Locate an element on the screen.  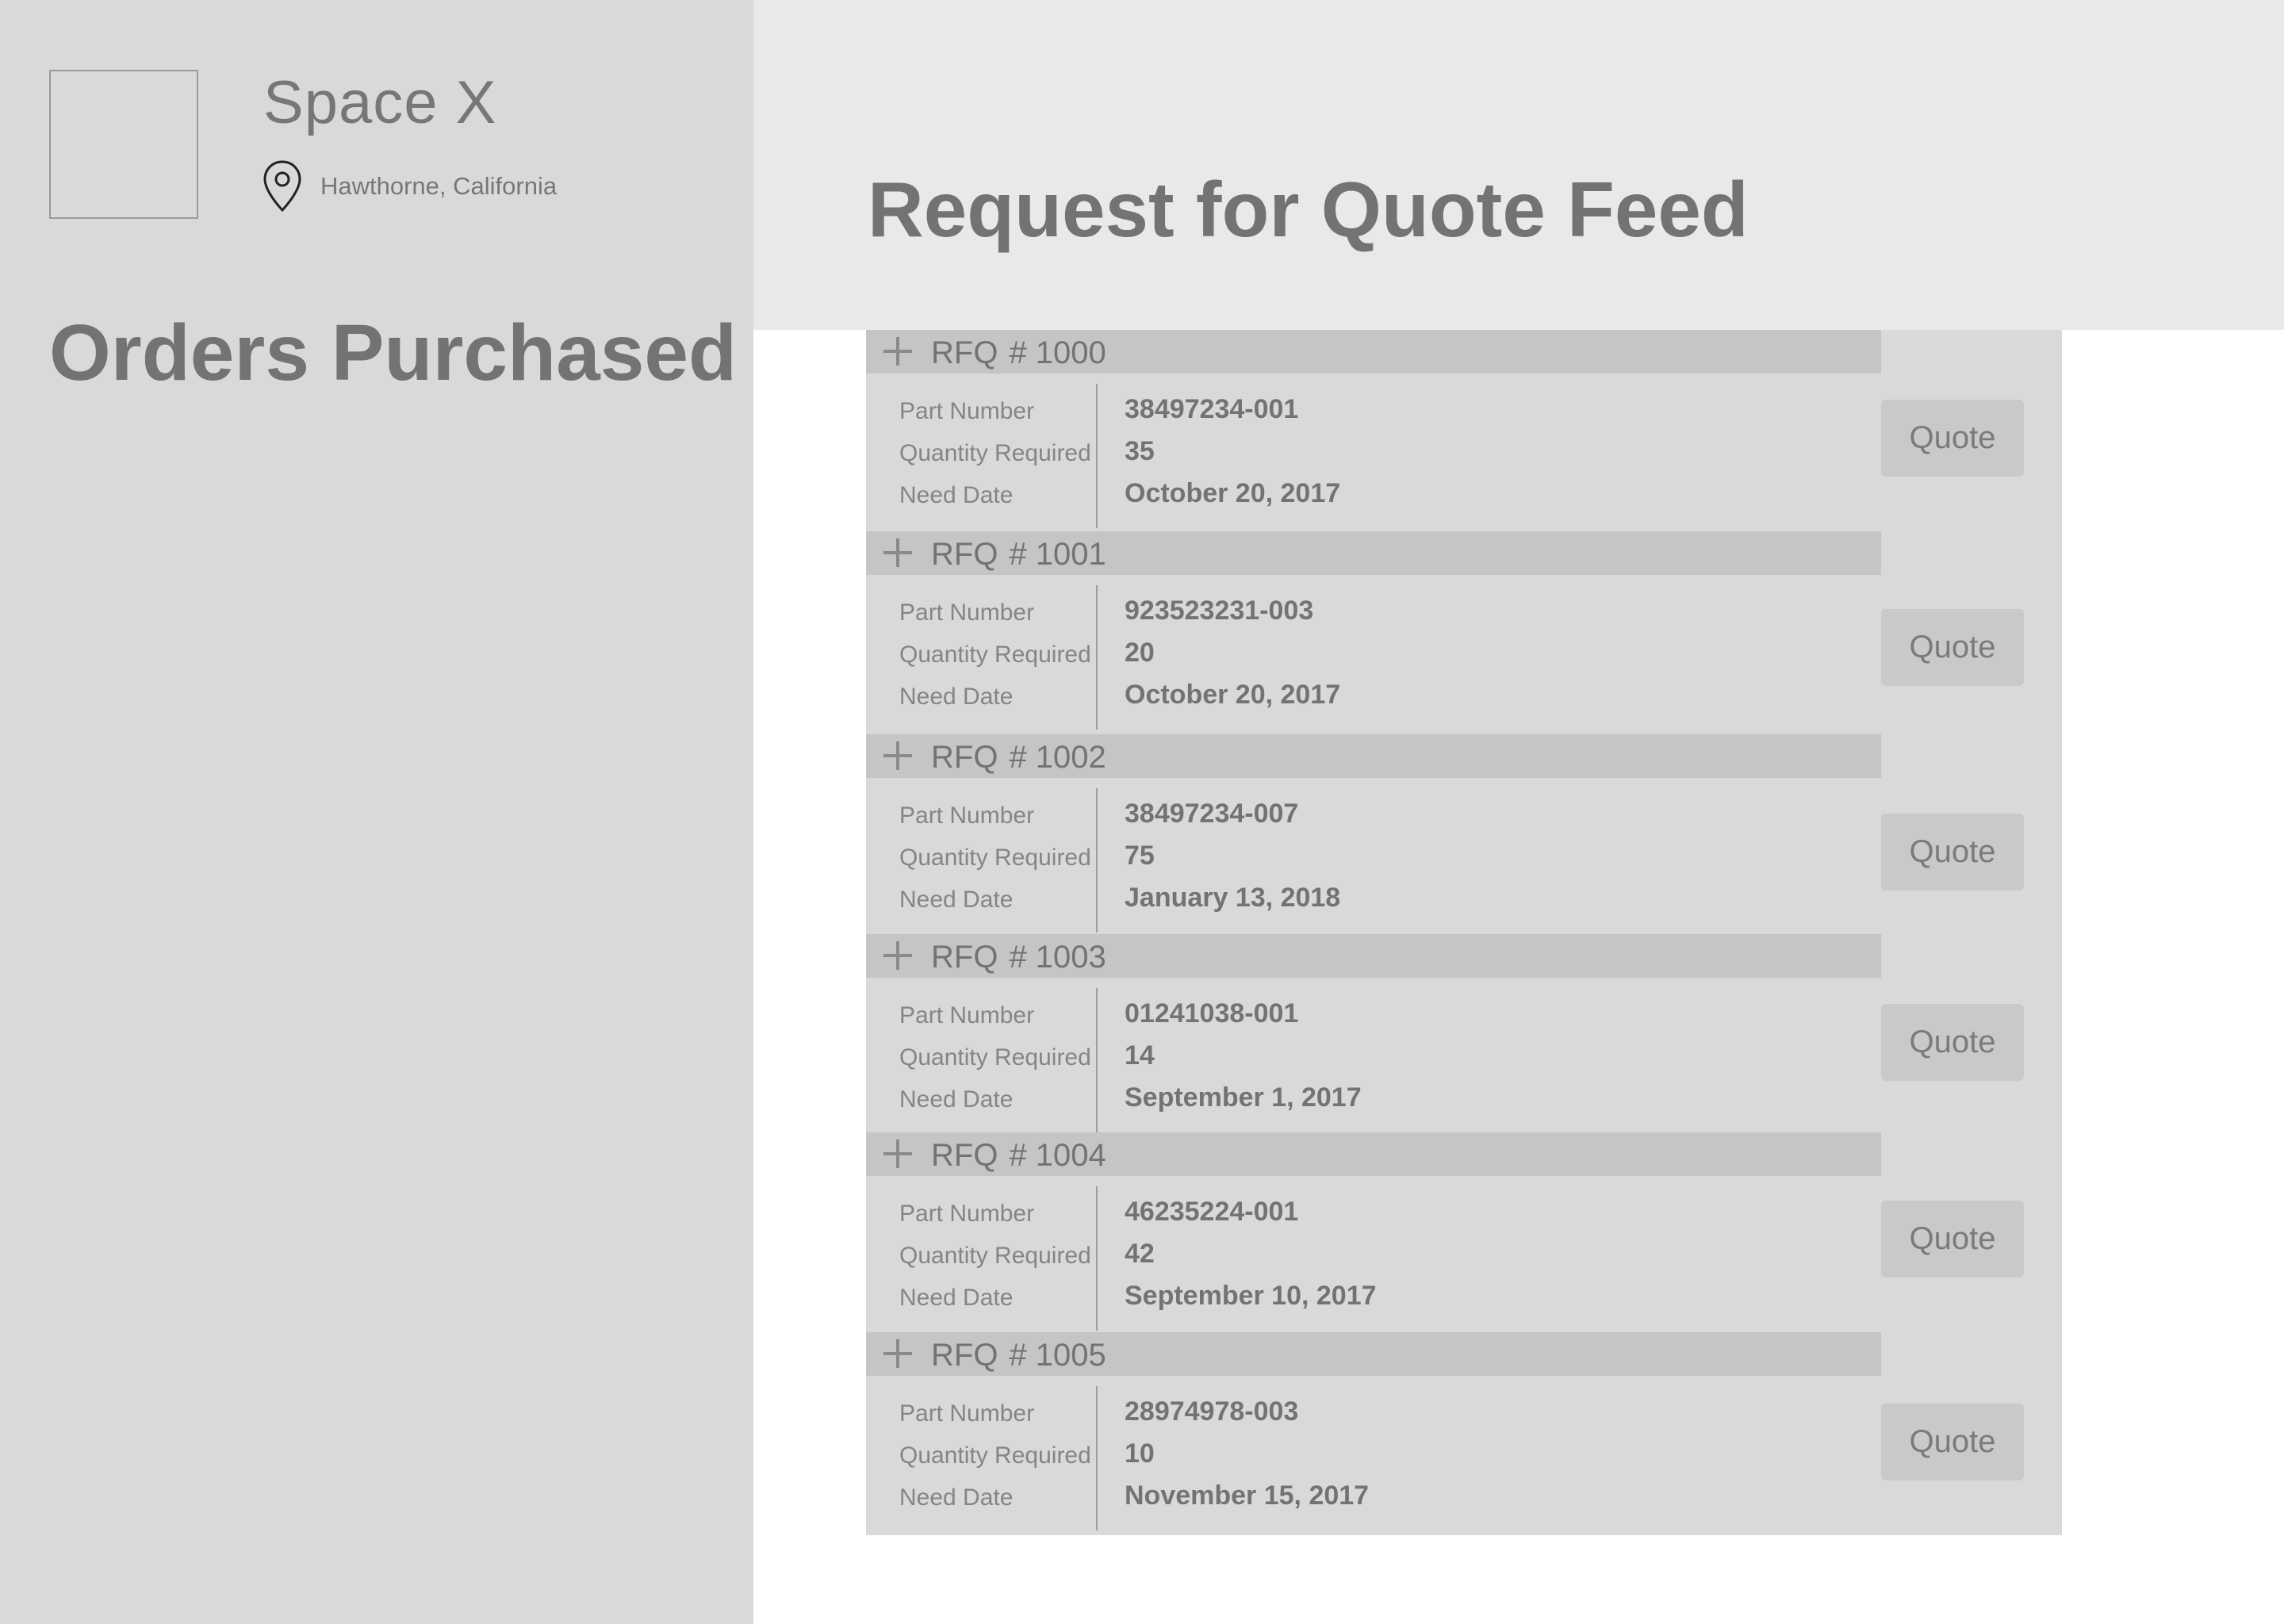
rfq-title: RFQ # 1003 is located at coordinates (1018, 957).